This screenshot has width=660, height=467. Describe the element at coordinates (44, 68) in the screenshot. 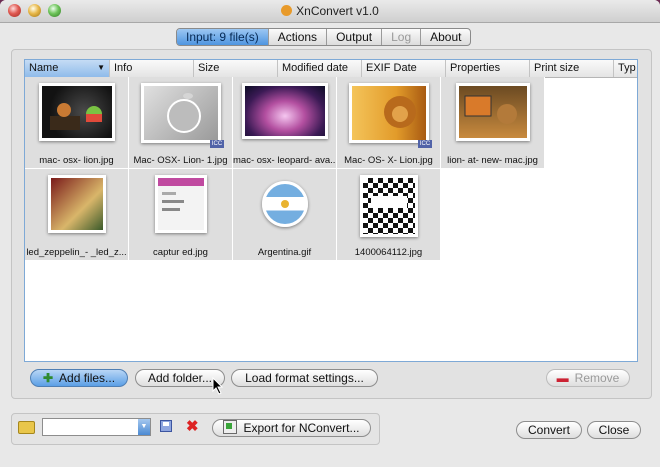

I see `column-name-label: Name` at that location.